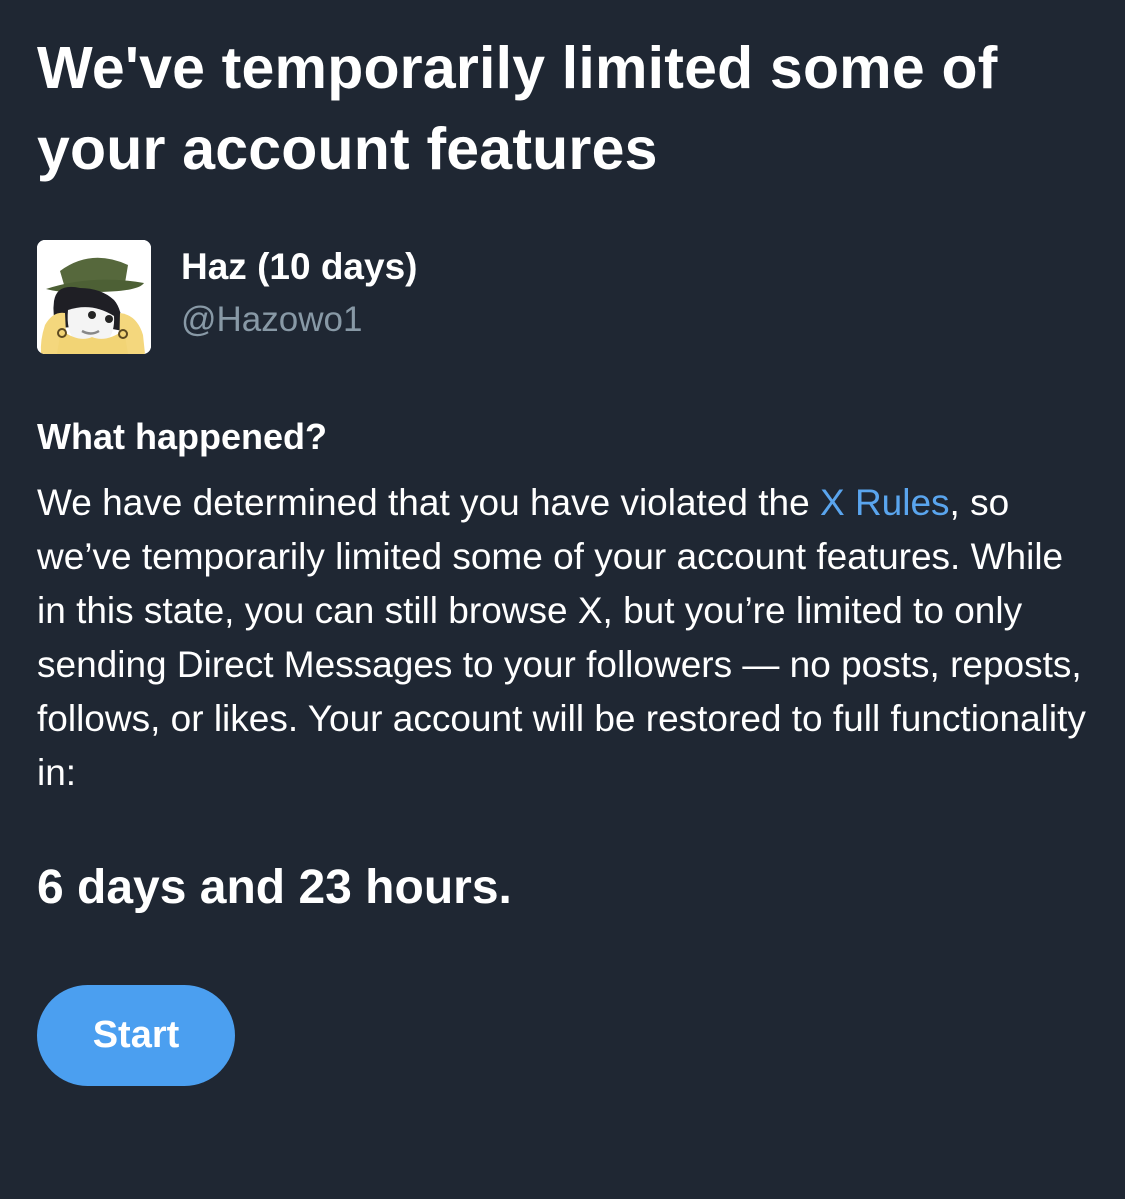 The width and height of the screenshot is (1125, 1199). Describe the element at coordinates (182, 436) in the screenshot. I see `what-happened-heading: What happened?` at that location.